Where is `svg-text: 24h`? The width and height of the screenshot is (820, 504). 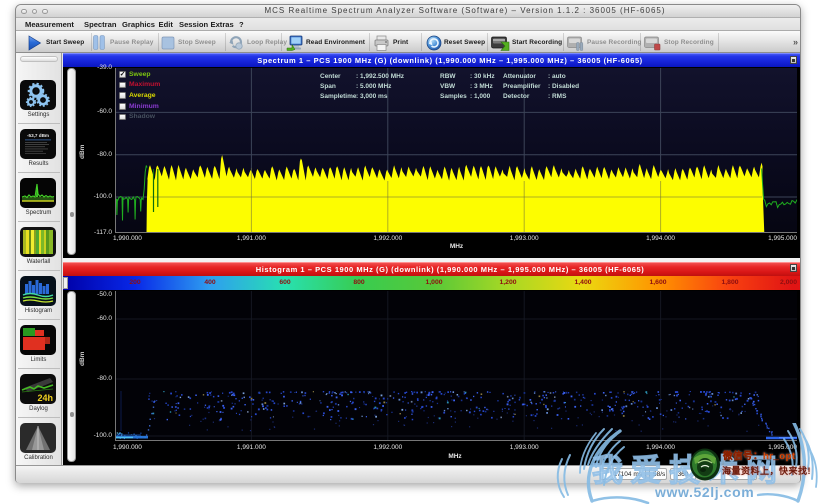
svg-text: 24h is located at coordinates (45, 398).